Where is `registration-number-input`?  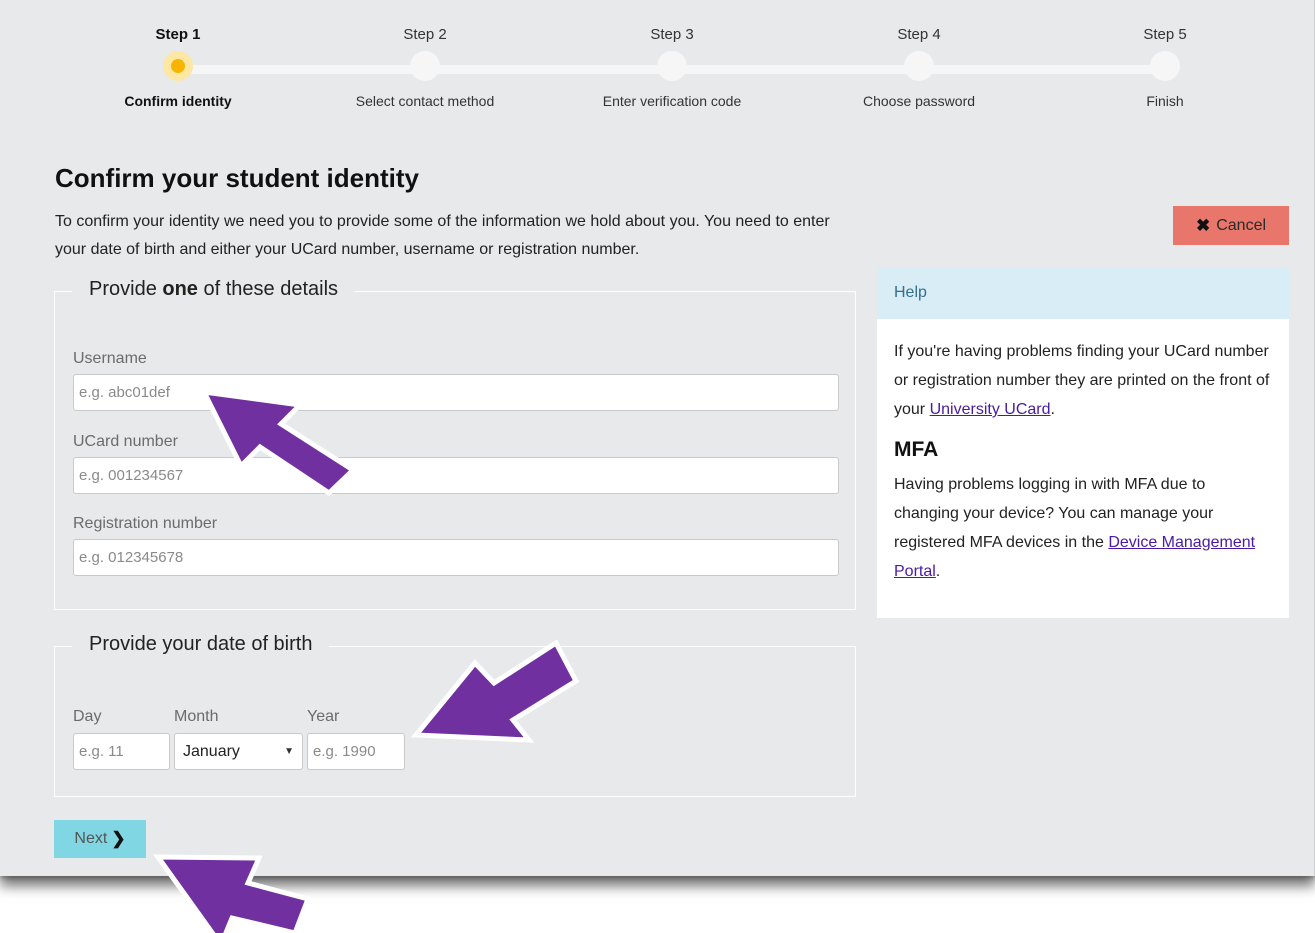 registration-number-input is located at coordinates (456, 557).